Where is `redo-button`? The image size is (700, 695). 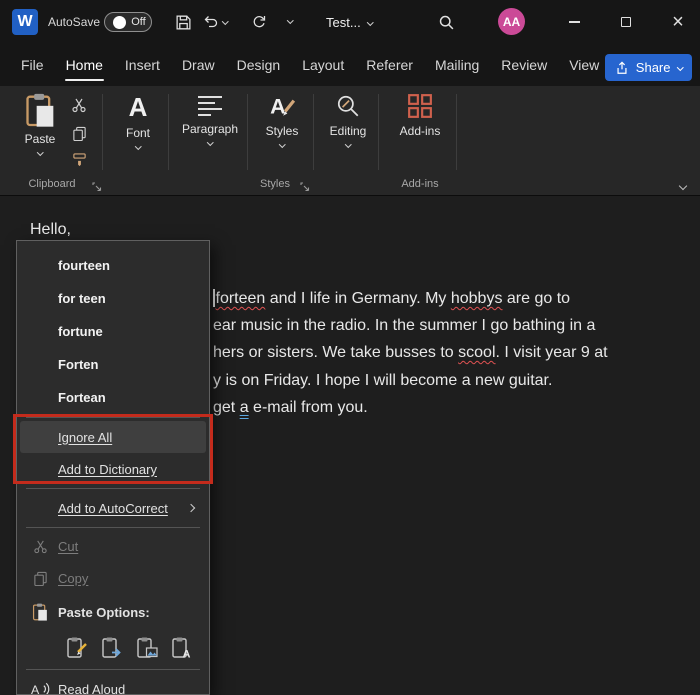
redo-button is located at coordinates (259, 22).